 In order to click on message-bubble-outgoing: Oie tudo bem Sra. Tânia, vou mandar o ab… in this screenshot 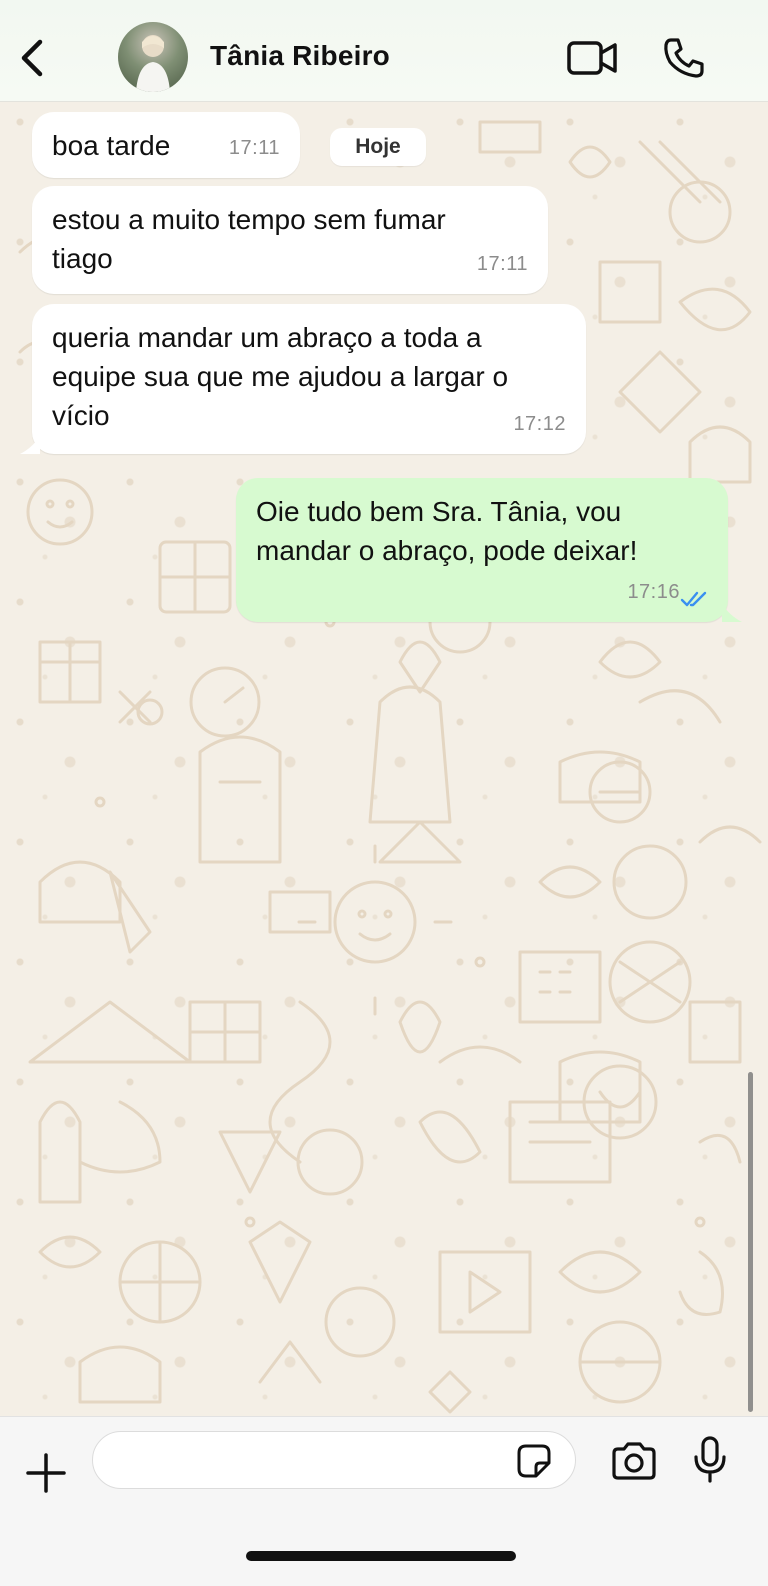, I will do `click(482, 550)`.